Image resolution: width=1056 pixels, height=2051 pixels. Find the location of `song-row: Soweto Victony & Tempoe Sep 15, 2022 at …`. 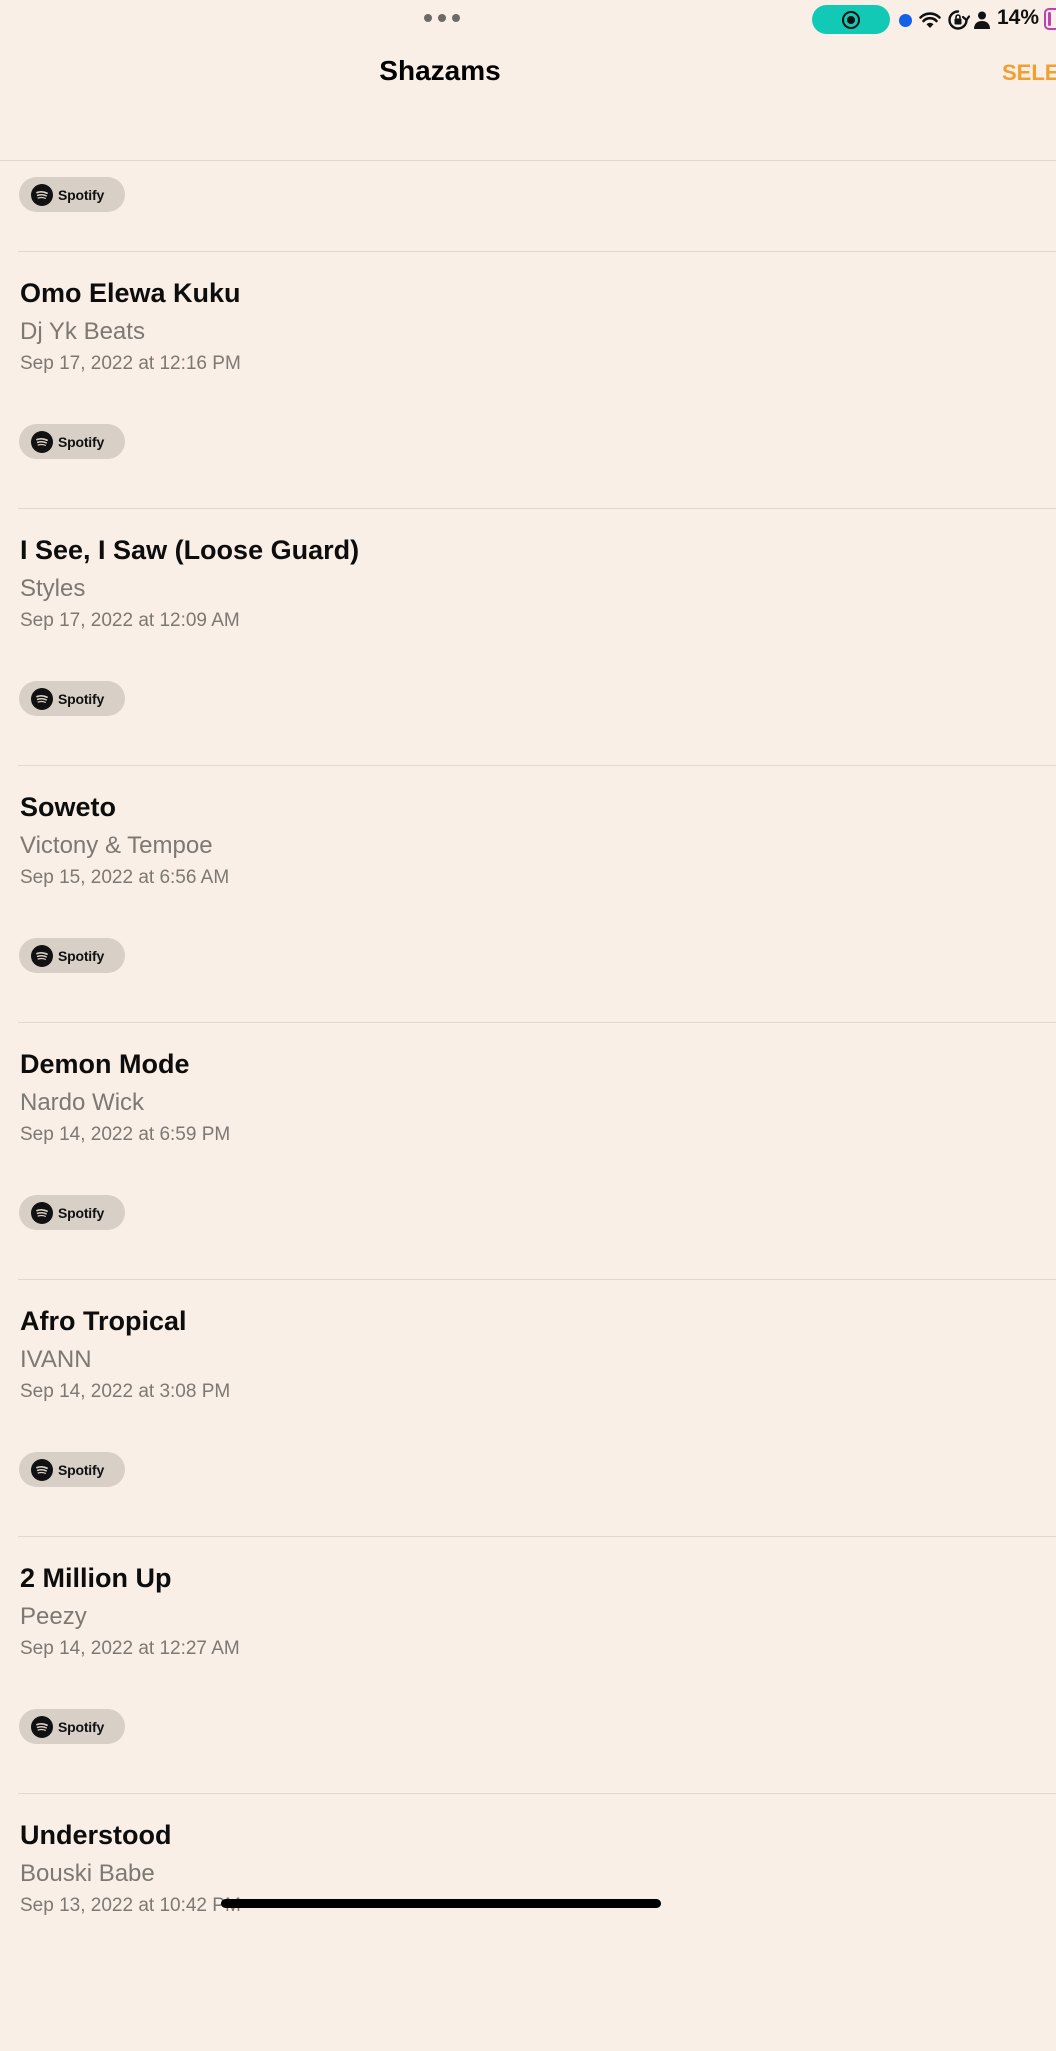

song-row: Soweto Victony & Tempoe Sep 15, 2022 at … is located at coordinates (528, 894).